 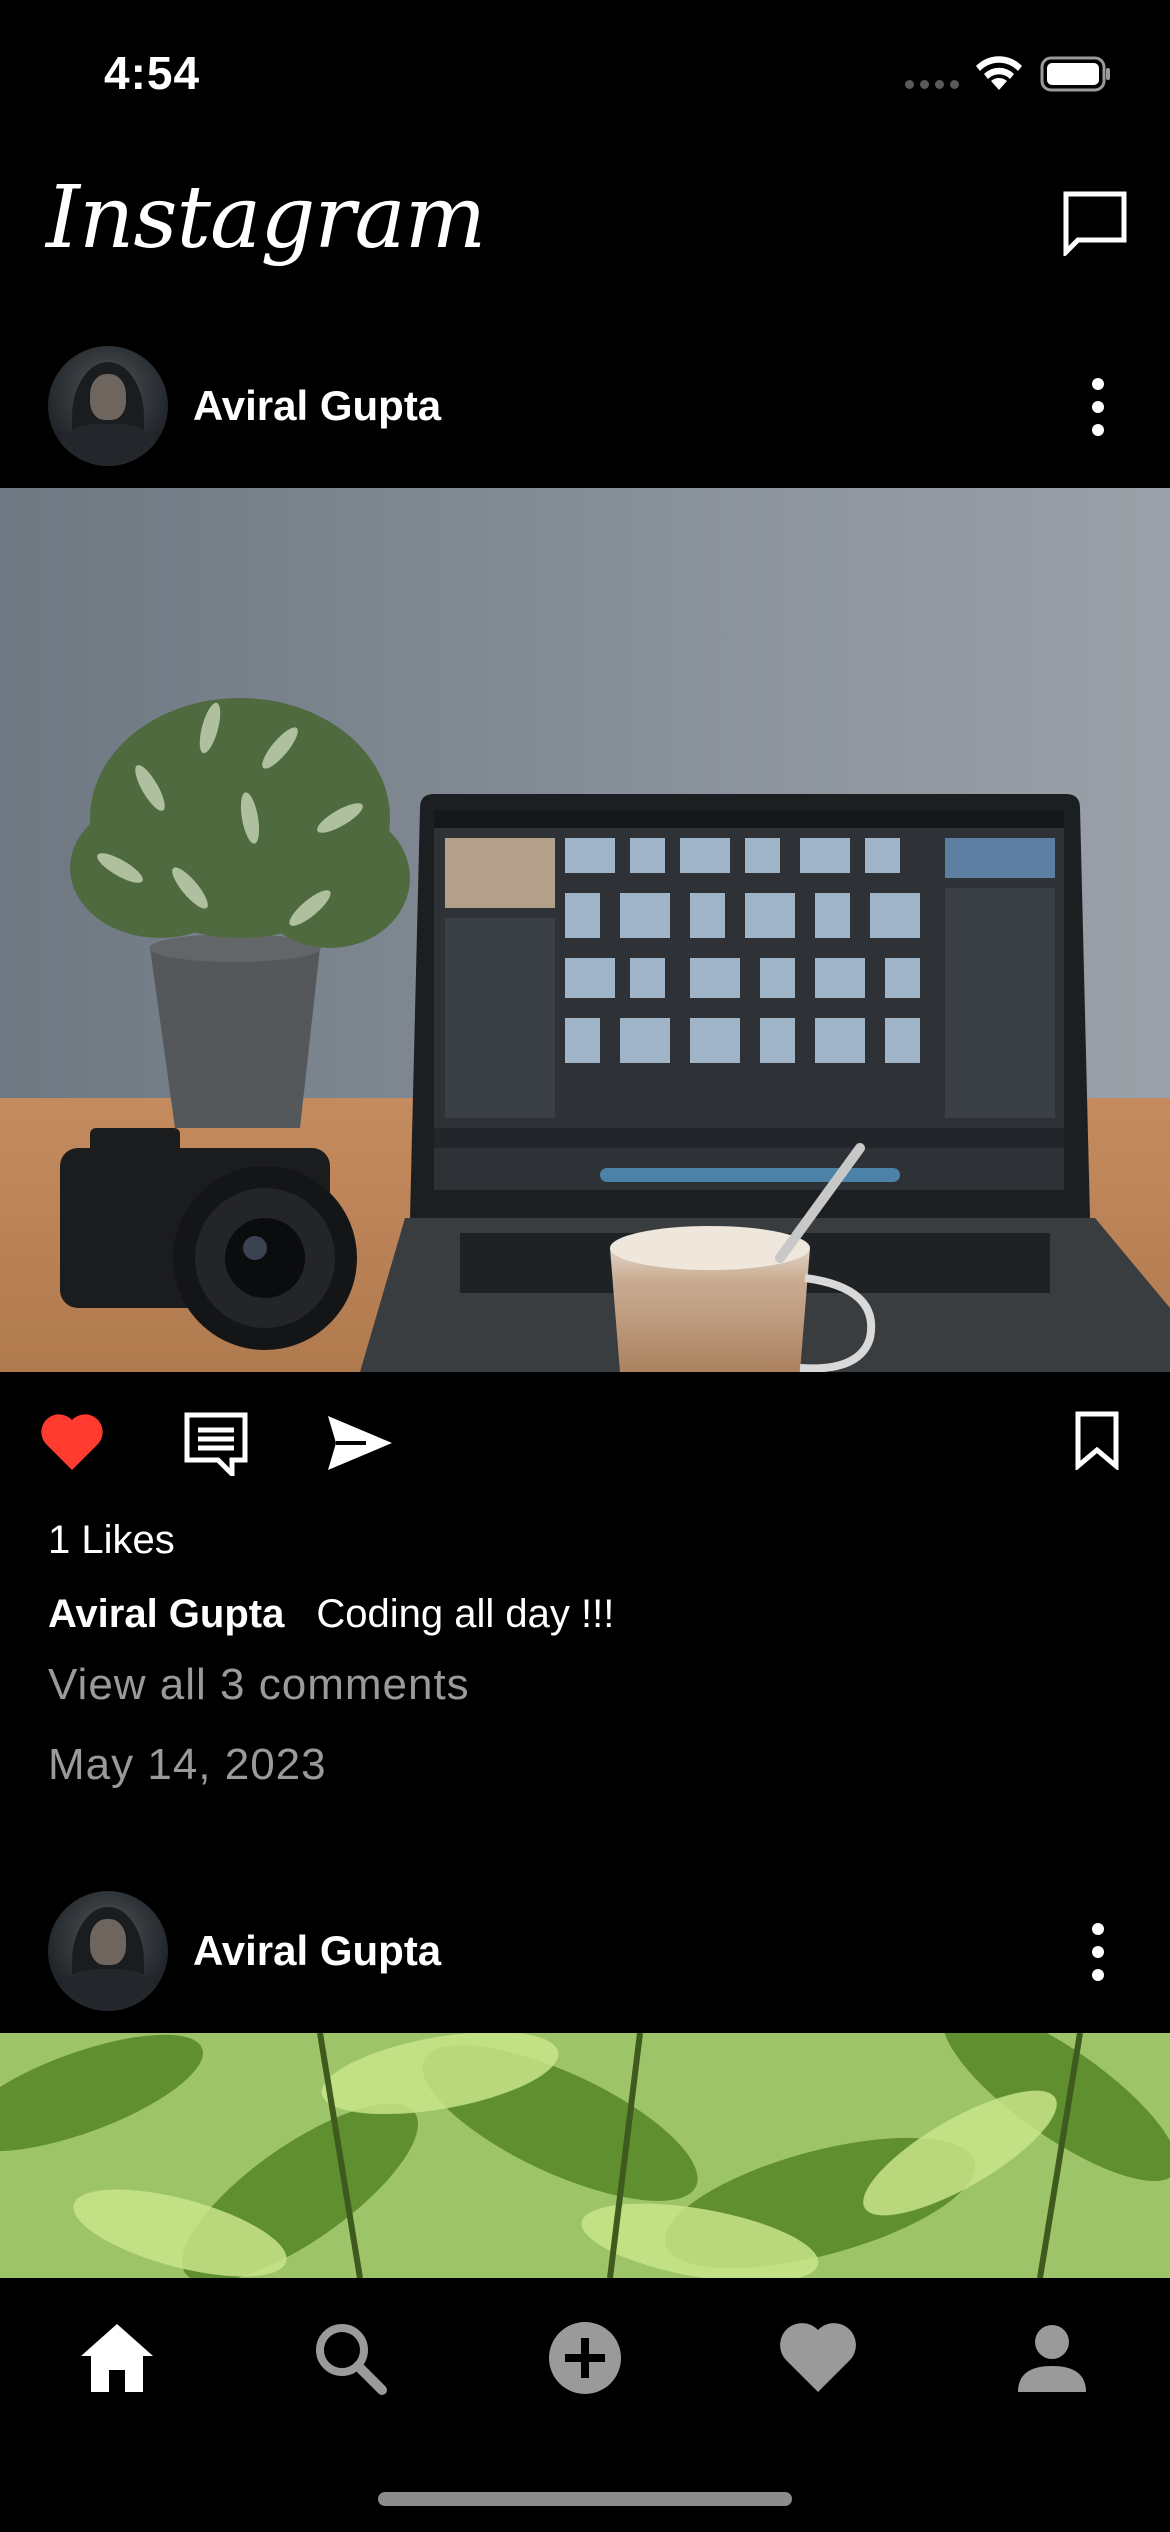 I want to click on comment-icon, so click(x=216, y=1444).